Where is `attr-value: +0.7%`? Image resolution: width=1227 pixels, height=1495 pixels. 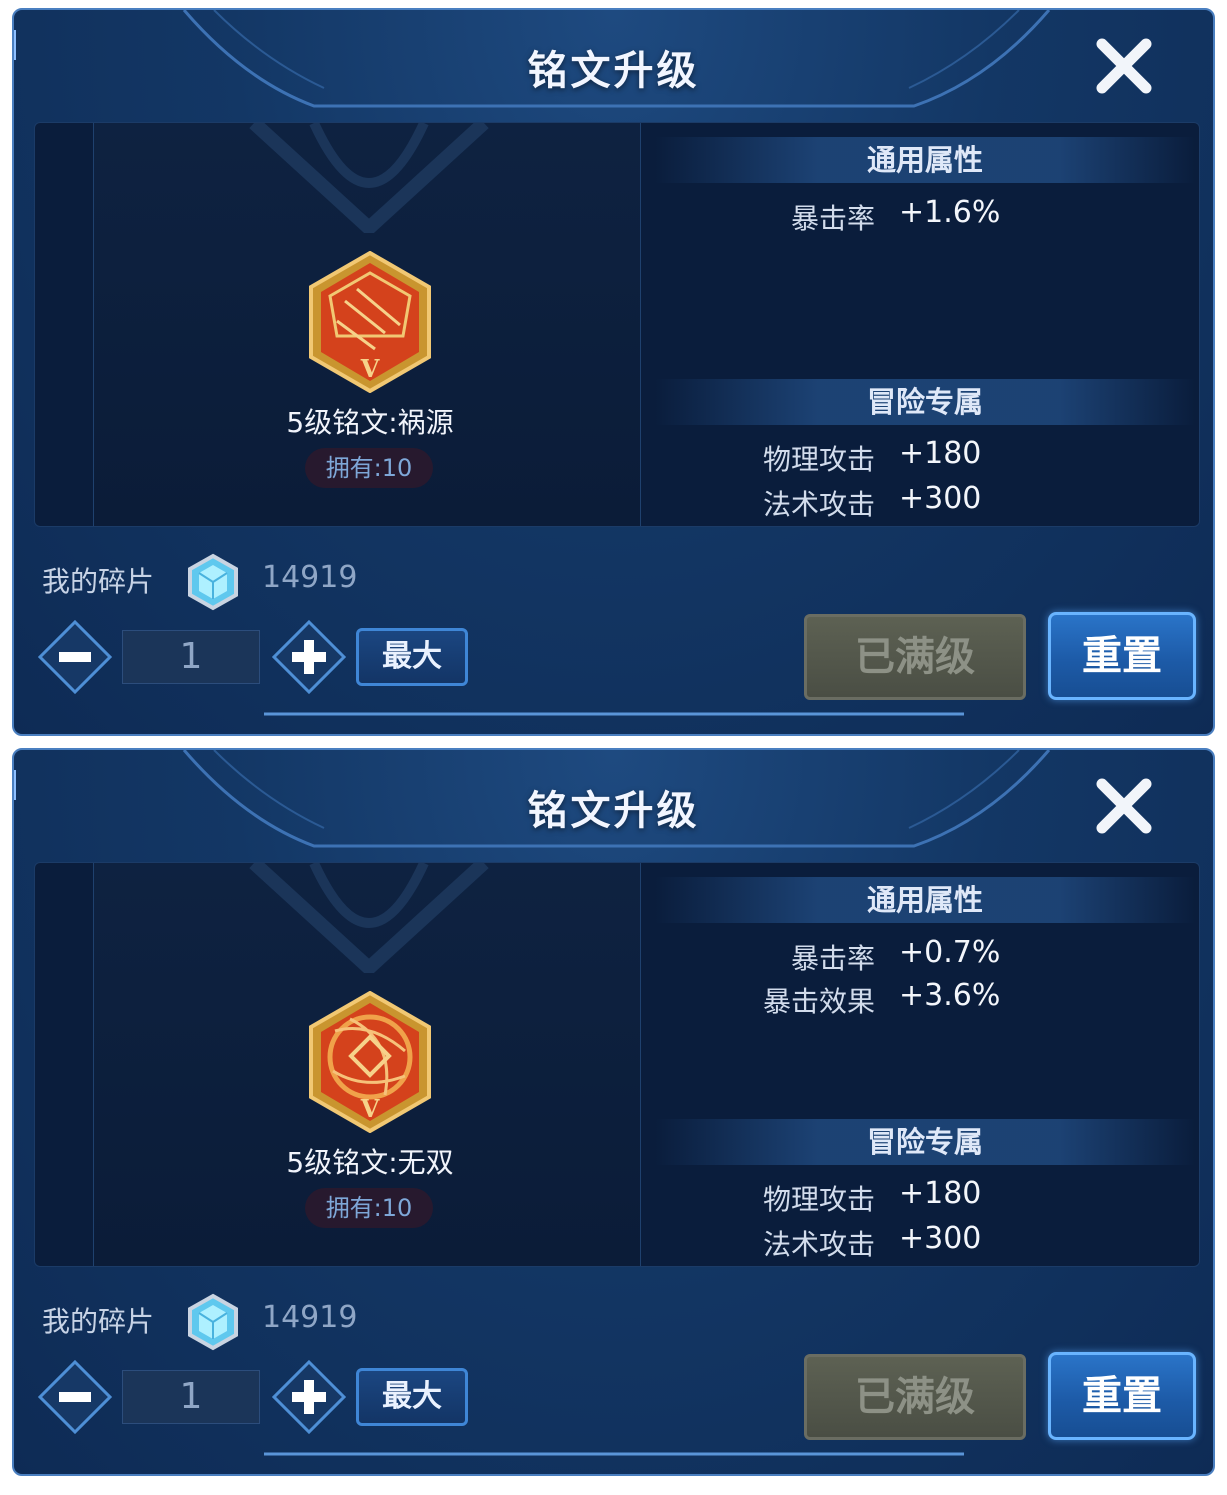 attr-value: +0.7% is located at coordinates (950, 952).